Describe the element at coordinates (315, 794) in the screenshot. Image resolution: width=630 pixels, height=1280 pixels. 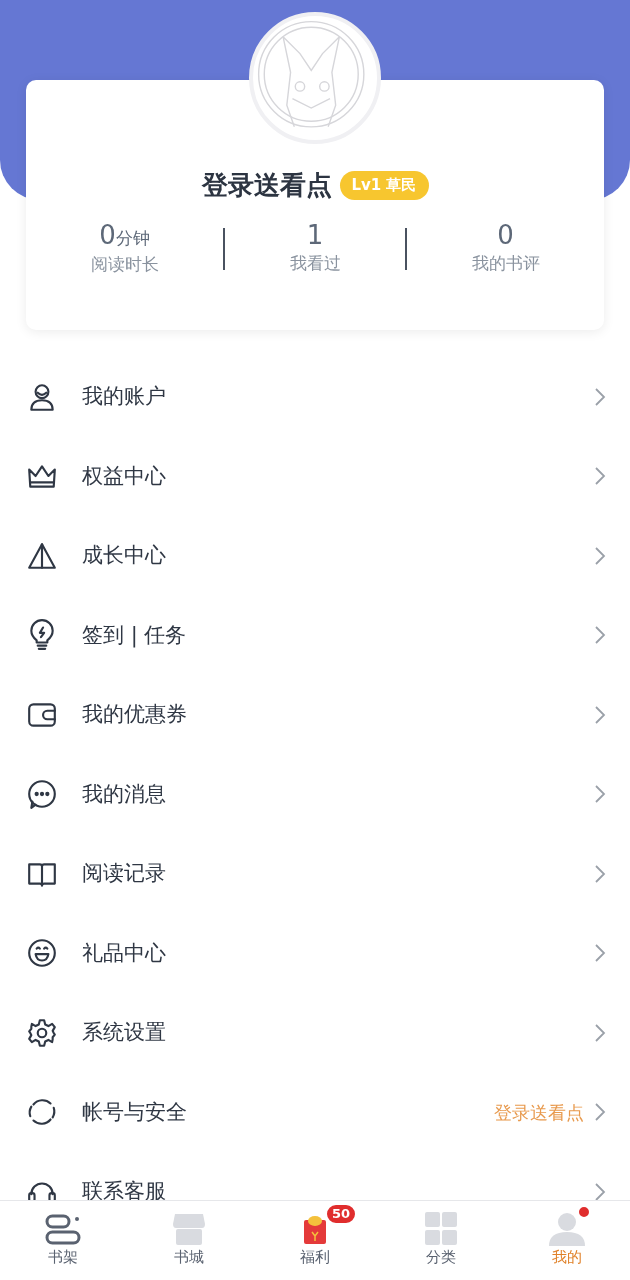
I see `menu-item: 我的消息` at that location.